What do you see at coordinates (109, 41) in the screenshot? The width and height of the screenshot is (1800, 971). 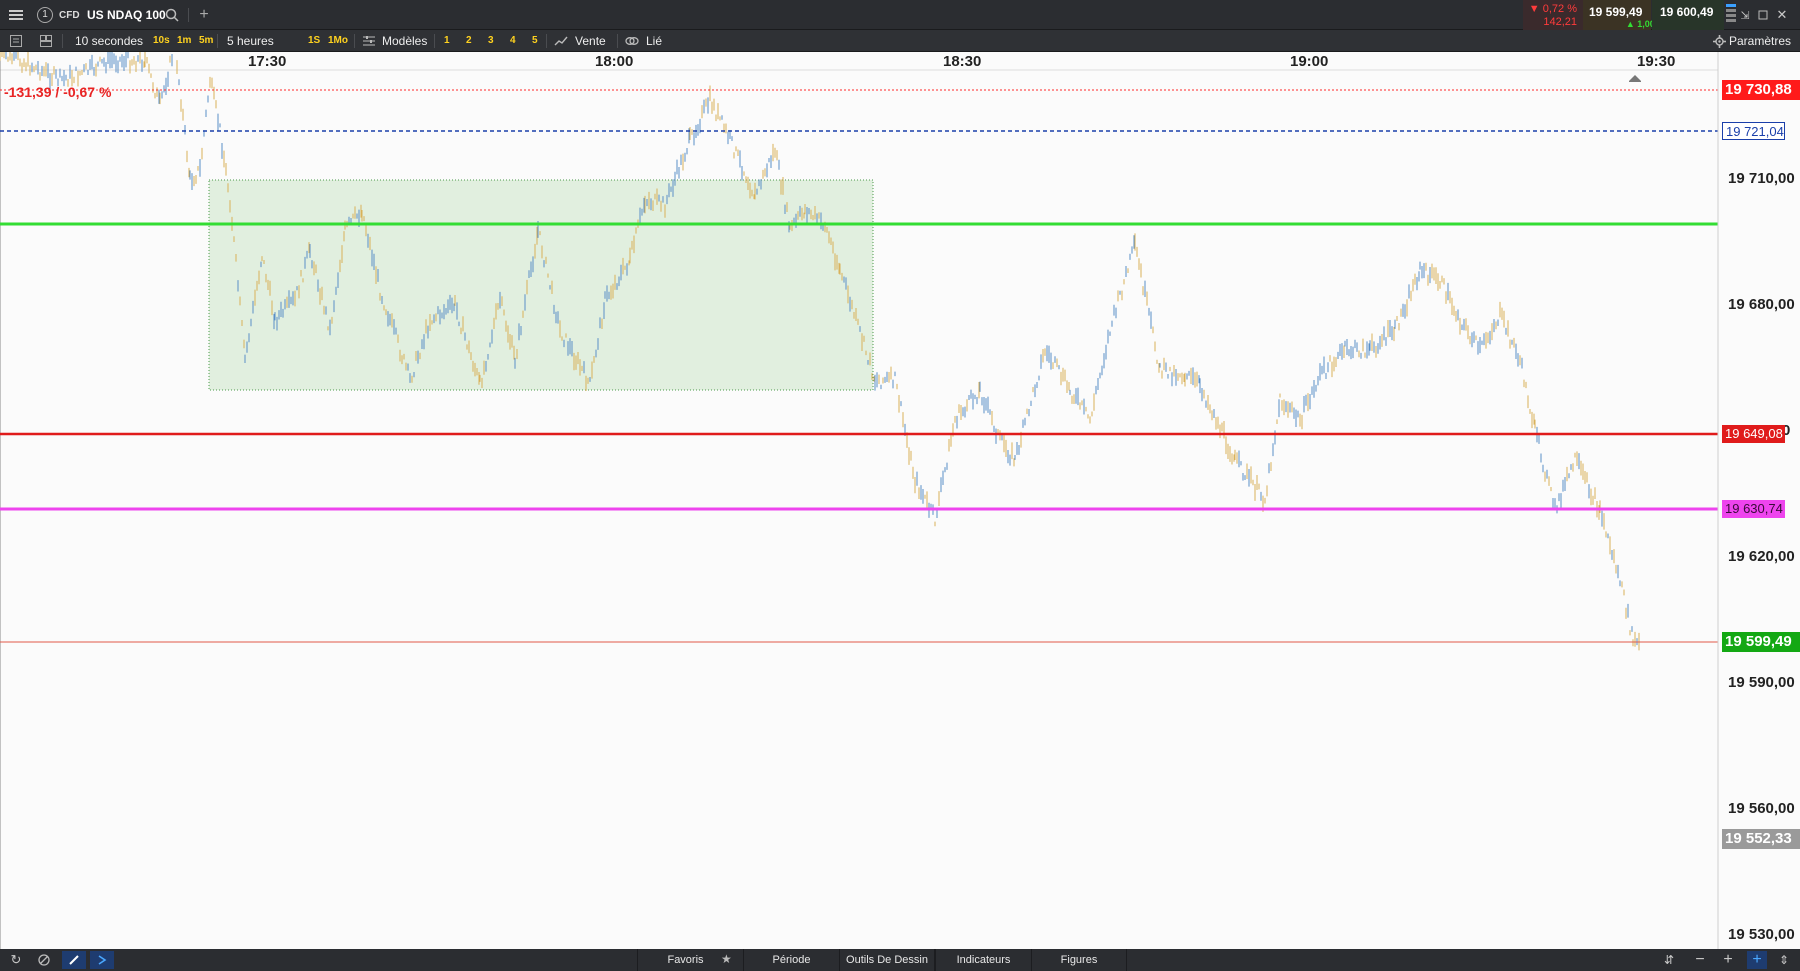 I see `interval-selector: 10 secondes` at bounding box center [109, 41].